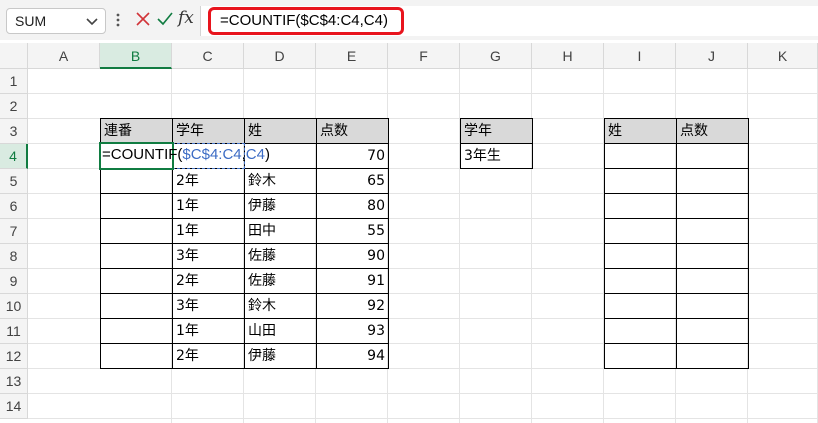  What do you see at coordinates (352, 306) in the screenshot?
I see `score-cell: 92` at bounding box center [352, 306].